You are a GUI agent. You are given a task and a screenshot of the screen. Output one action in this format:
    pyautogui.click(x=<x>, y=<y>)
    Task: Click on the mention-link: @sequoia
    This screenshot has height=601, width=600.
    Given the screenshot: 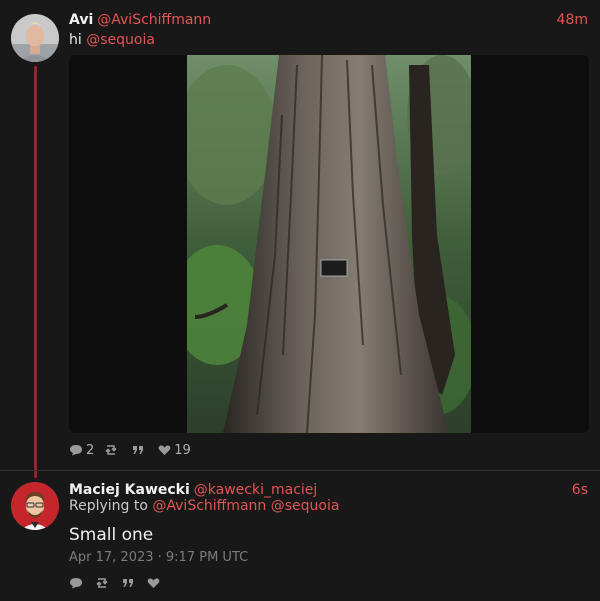 What is the action you would take?
    pyautogui.click(x=120, y=40)
    